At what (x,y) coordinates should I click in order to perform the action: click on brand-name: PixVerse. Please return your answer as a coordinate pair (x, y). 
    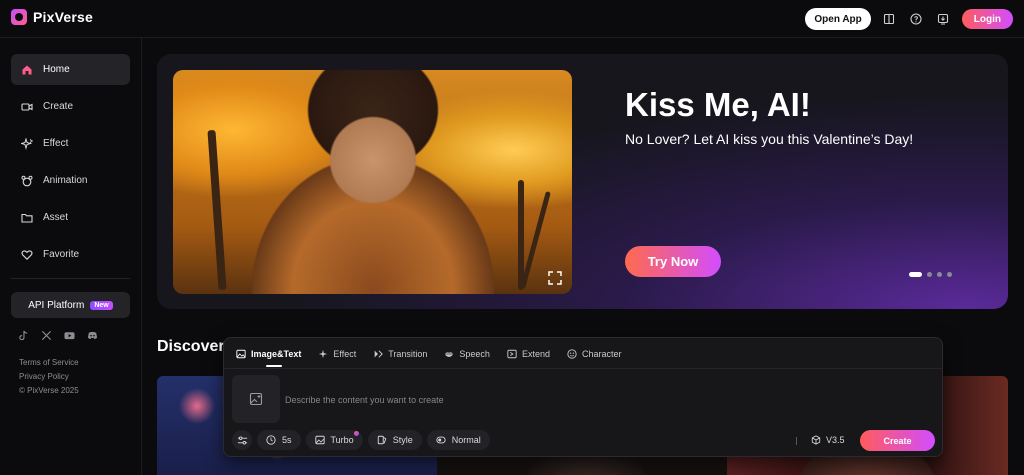
    Looking at the image, I should click on (63, 17).